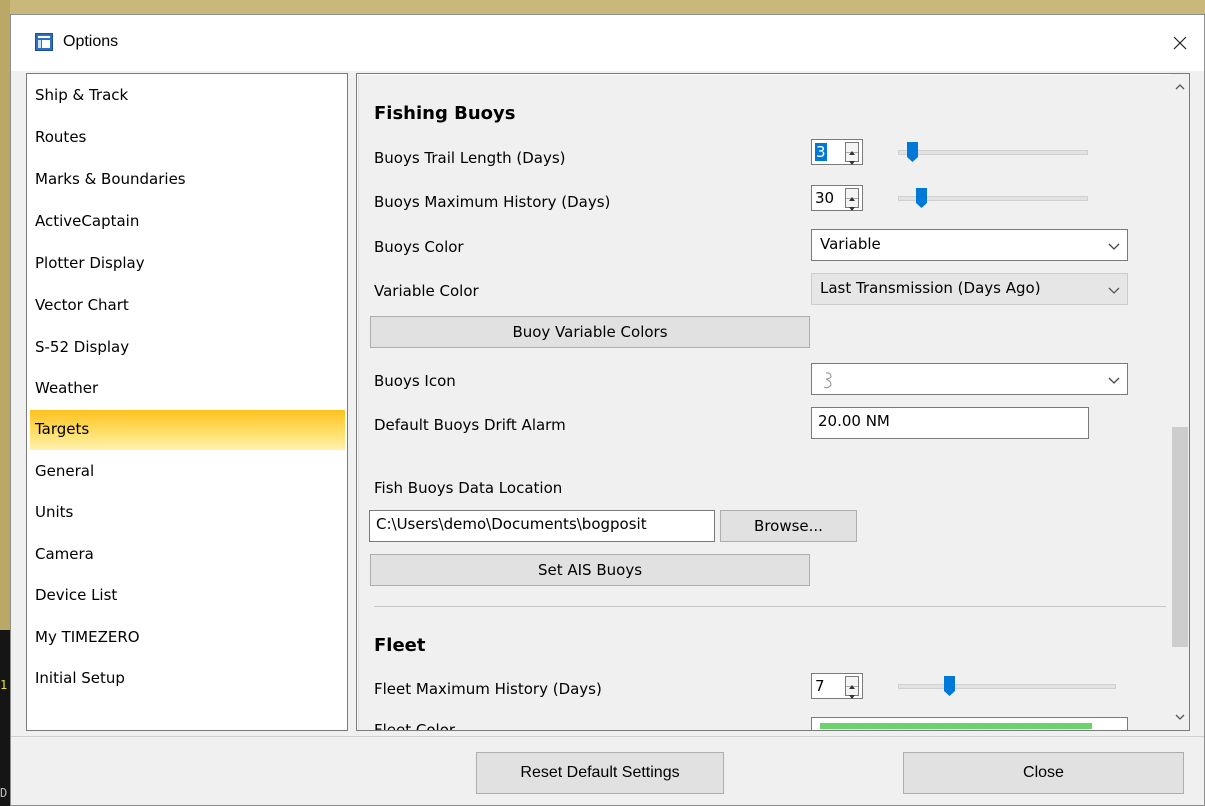 The width and height of the screenshot is (1205, 806). What do you see at coordinates (1180, 537) in the screenshot?
I see `scrollbar-thumb` at bounding box center [1180, 537].